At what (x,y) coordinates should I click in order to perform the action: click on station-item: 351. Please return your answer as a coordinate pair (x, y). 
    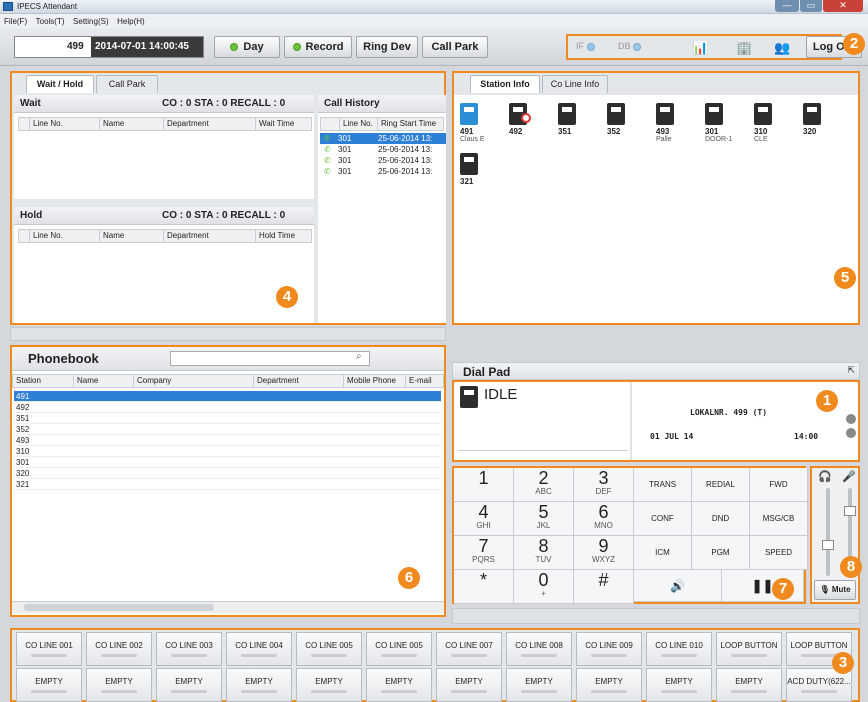
    Looking at the image, I should click on (580, 126).